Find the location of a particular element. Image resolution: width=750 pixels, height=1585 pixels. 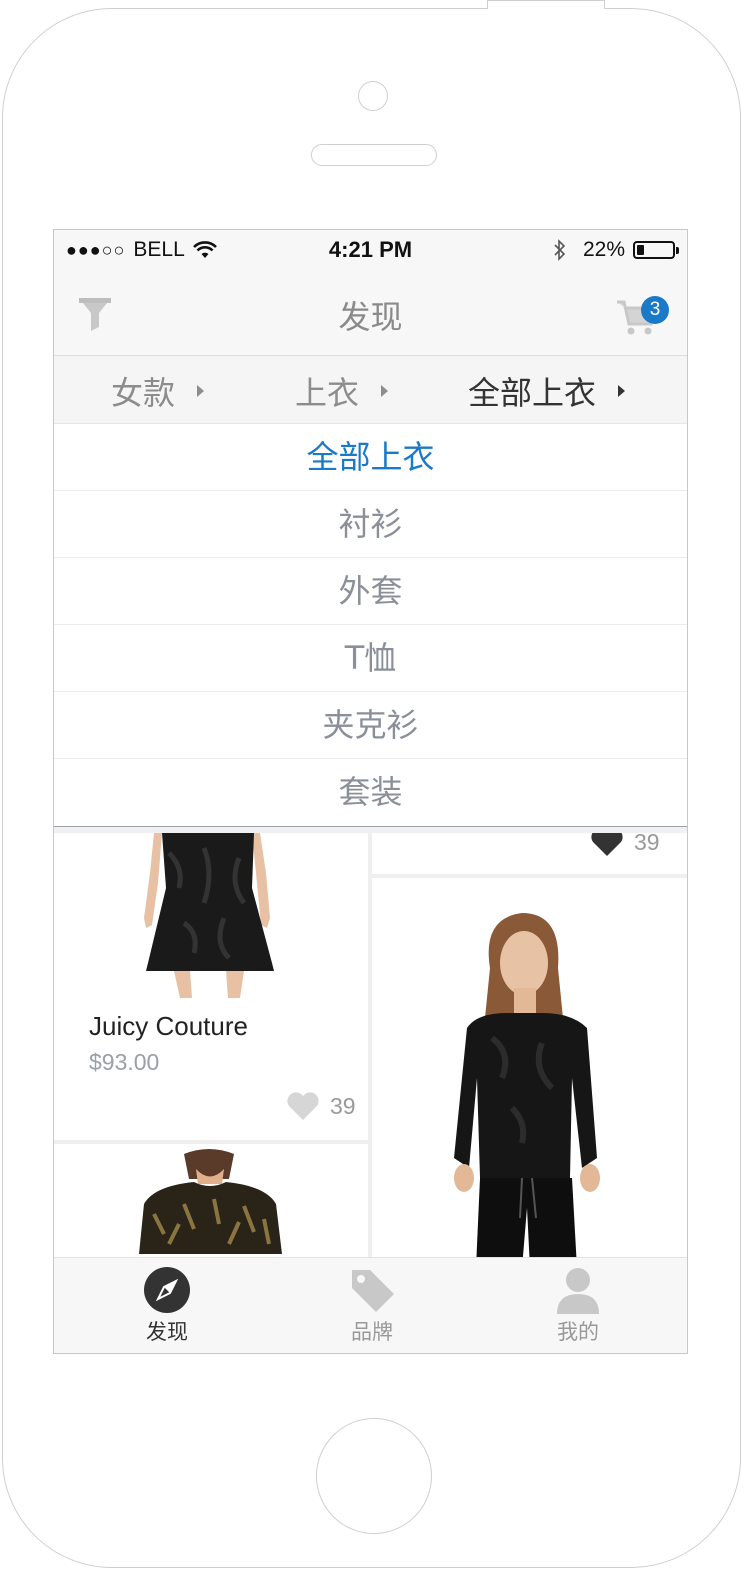

user-icon is located at coordinates (578, 1291).